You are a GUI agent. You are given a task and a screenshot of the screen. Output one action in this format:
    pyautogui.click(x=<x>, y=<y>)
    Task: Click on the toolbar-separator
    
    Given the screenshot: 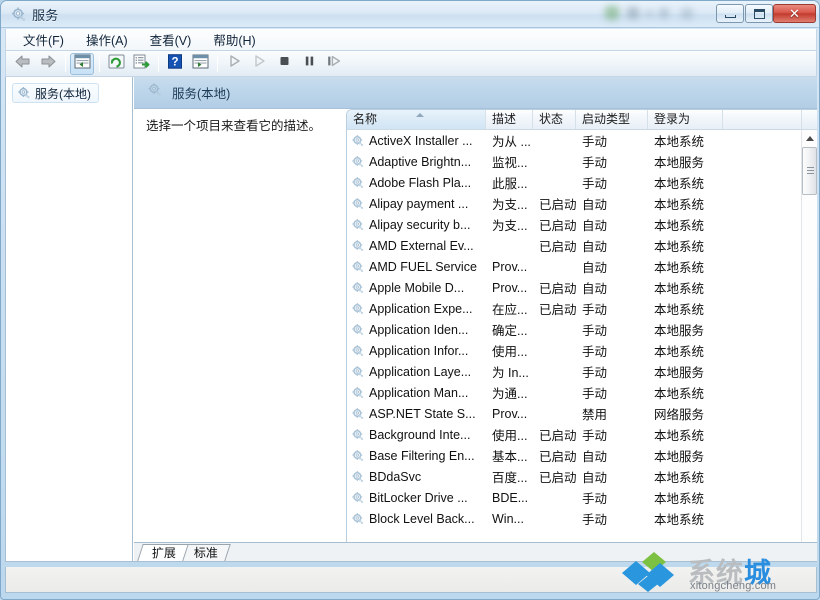 What is the action you would take?
    pyautogui.click(x=99, y=63)
    